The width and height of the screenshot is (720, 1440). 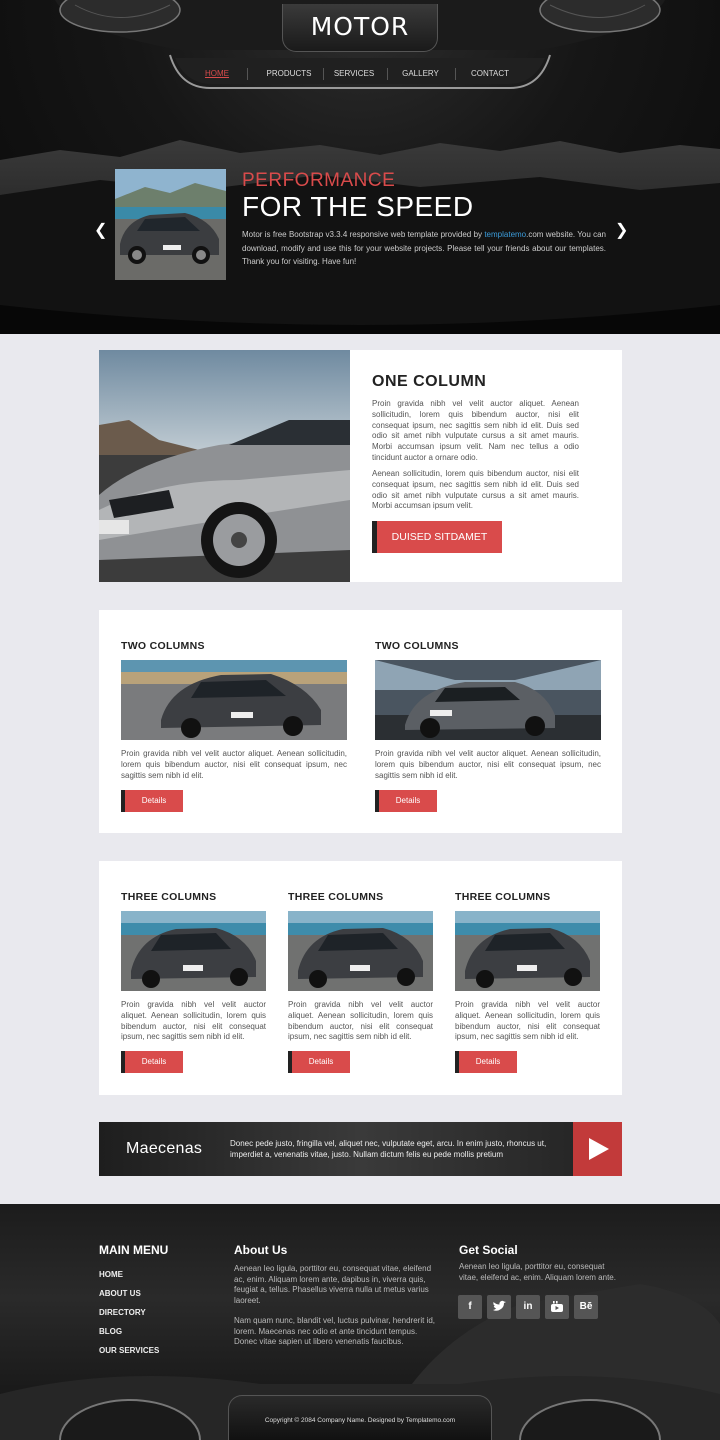 What do you see at coordinates (120, 1293) in the screenshot?
I see `footer-link-about: ABOUT US` at bounding box center [120, 1293].